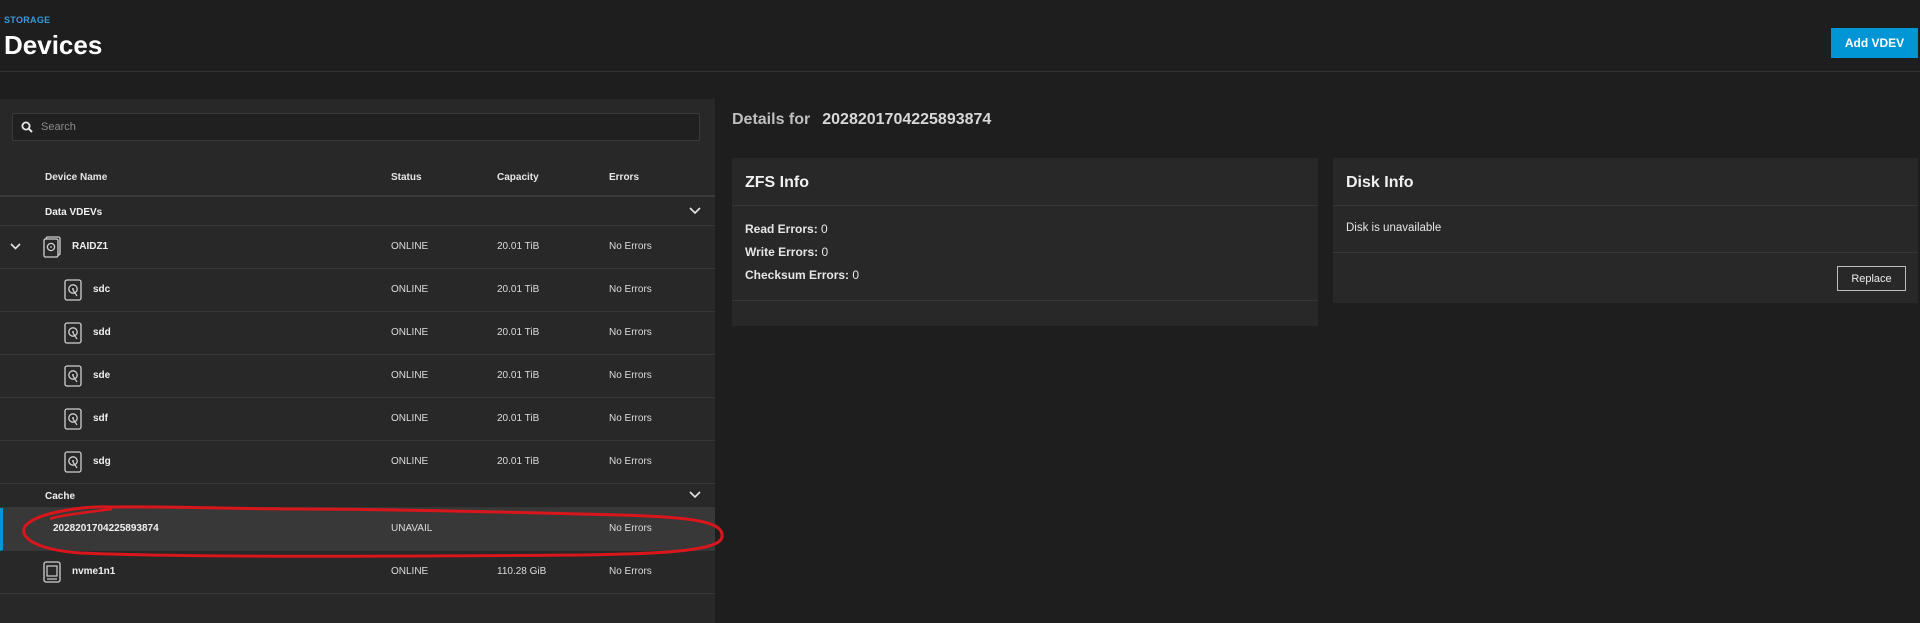 This screenshot has width=1920, height=623. What do you see at coordinates (856, 275) in the screenshot?
I see `checksum-errors-value: 0` at bounding box center [856, 275].